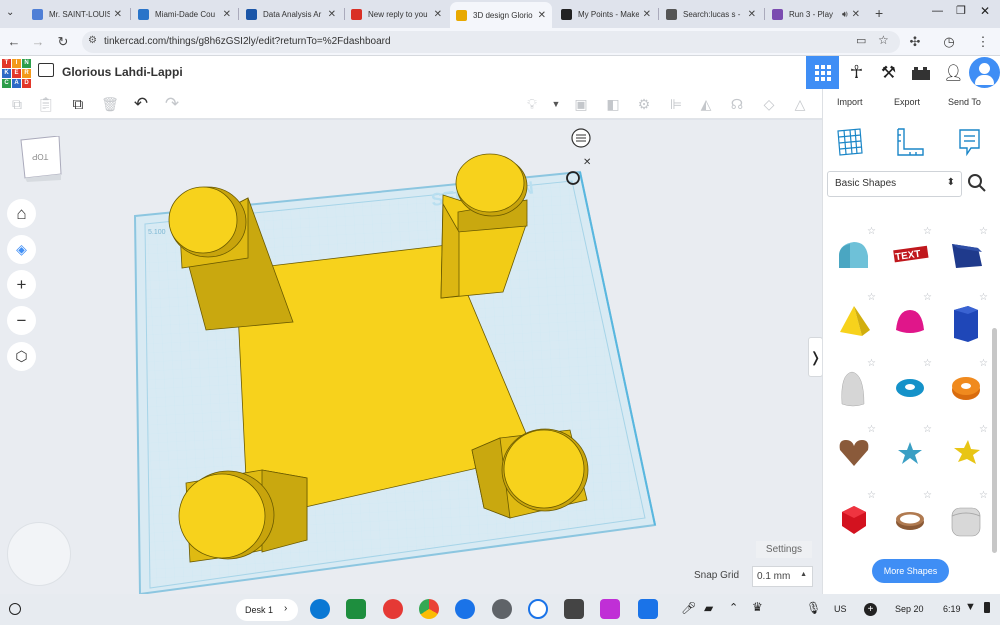 The height and width of the screenshot is (625, 1000). What do you see at coordinates (606, 14) in the screenshot?
I see `browser-tab: My Points - Make ✕` at bounding box center [606, 14].